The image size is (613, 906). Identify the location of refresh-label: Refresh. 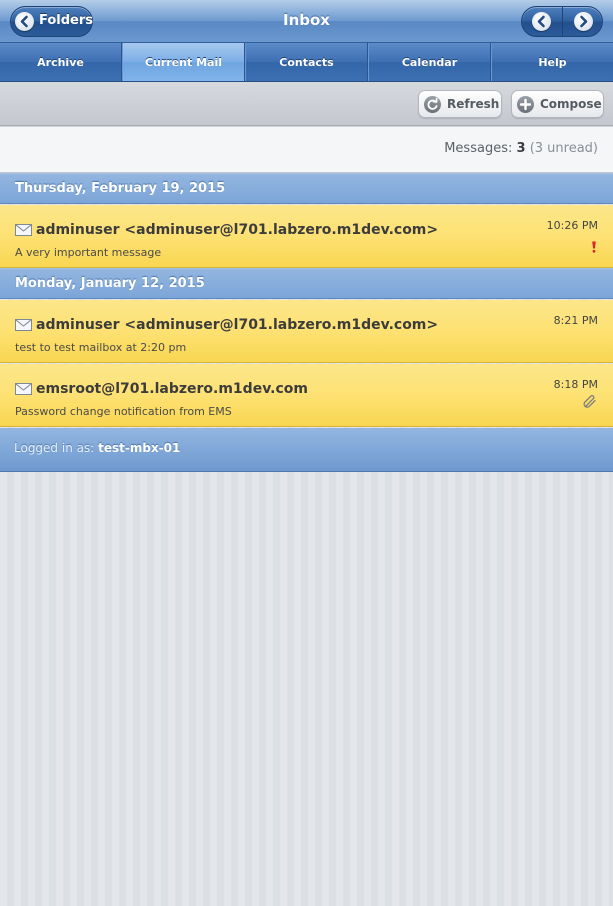
(473, 104).